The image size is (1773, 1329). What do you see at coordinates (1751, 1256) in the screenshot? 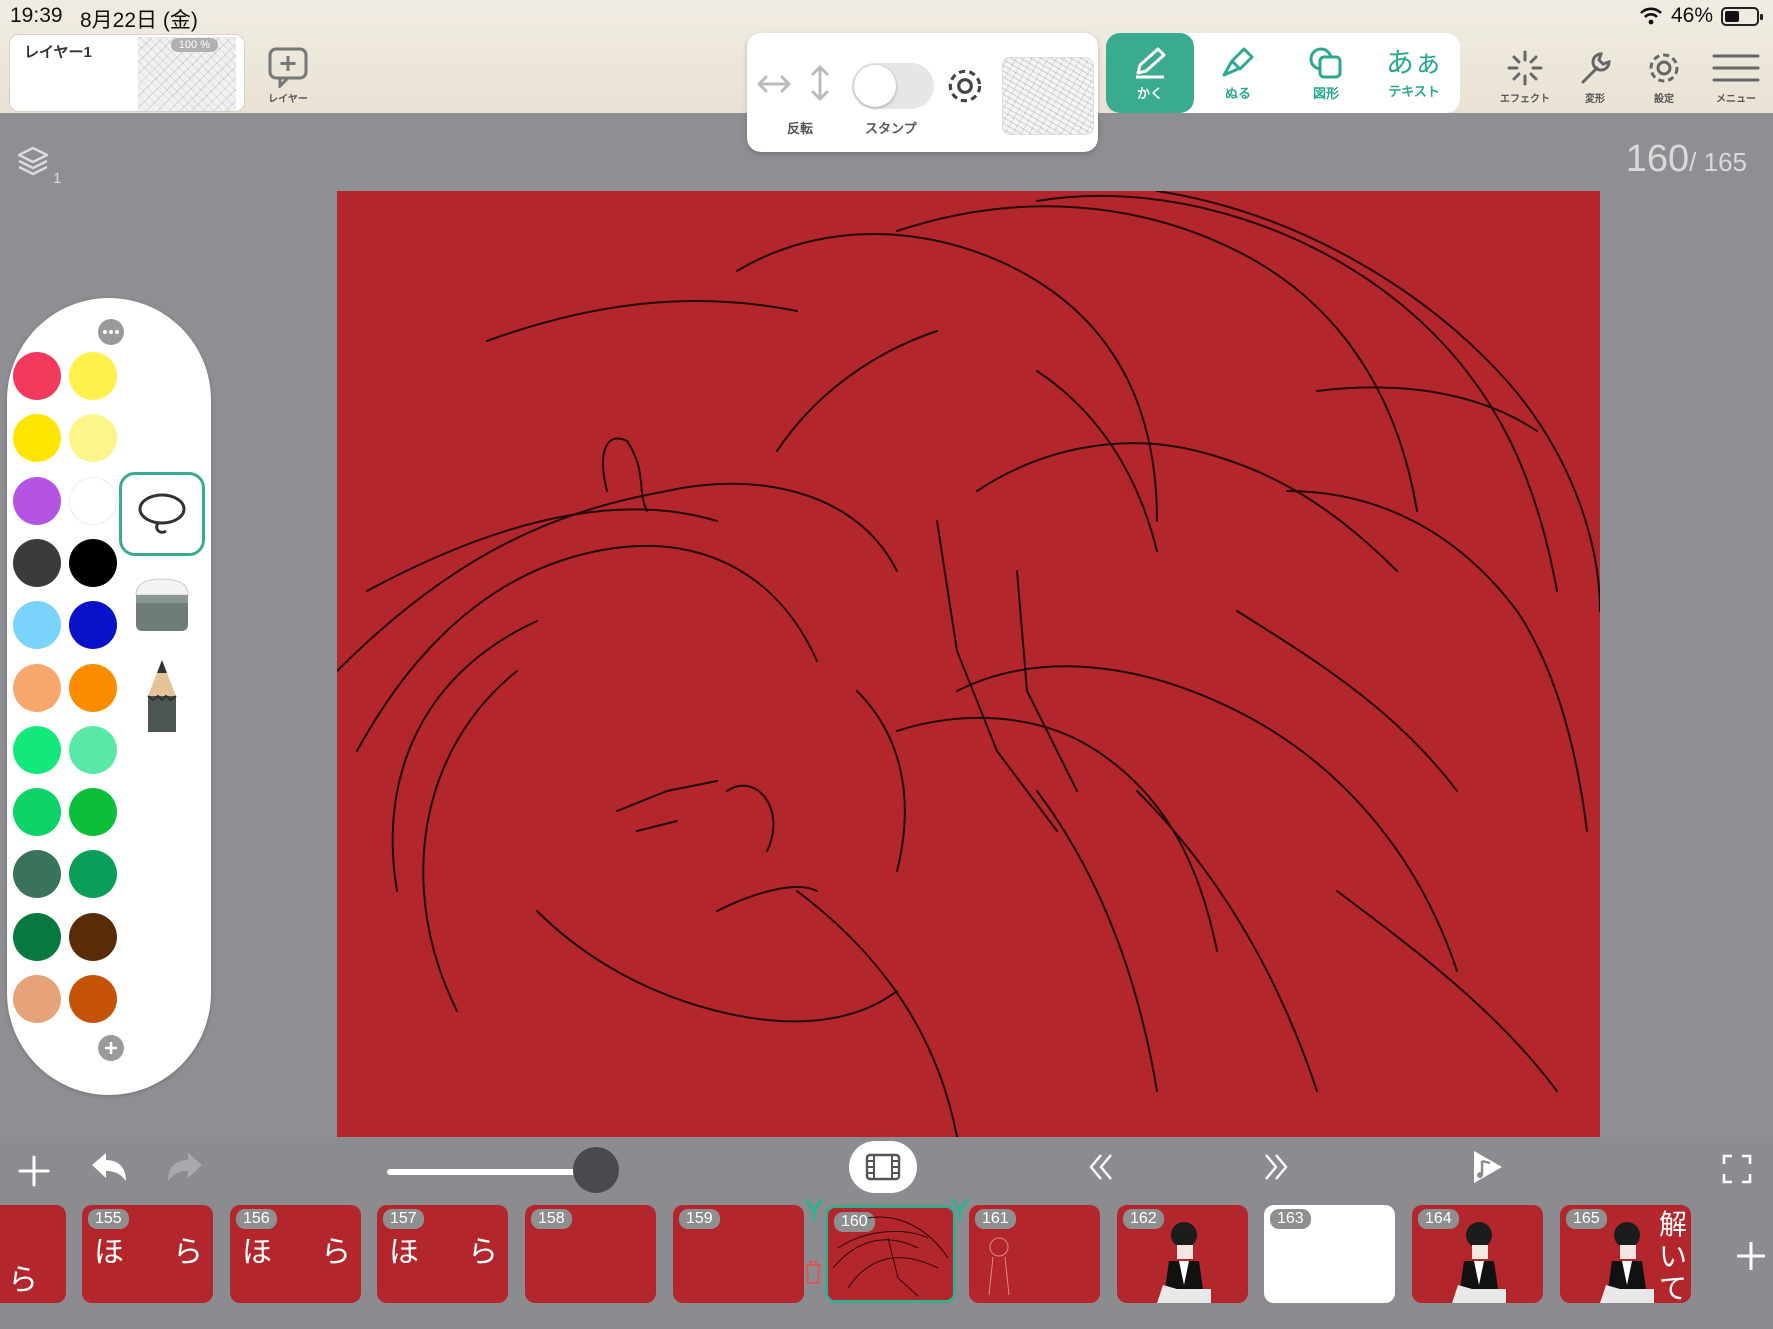
I see `add-frame-end-icon` at bounding box center [1751, 1256].